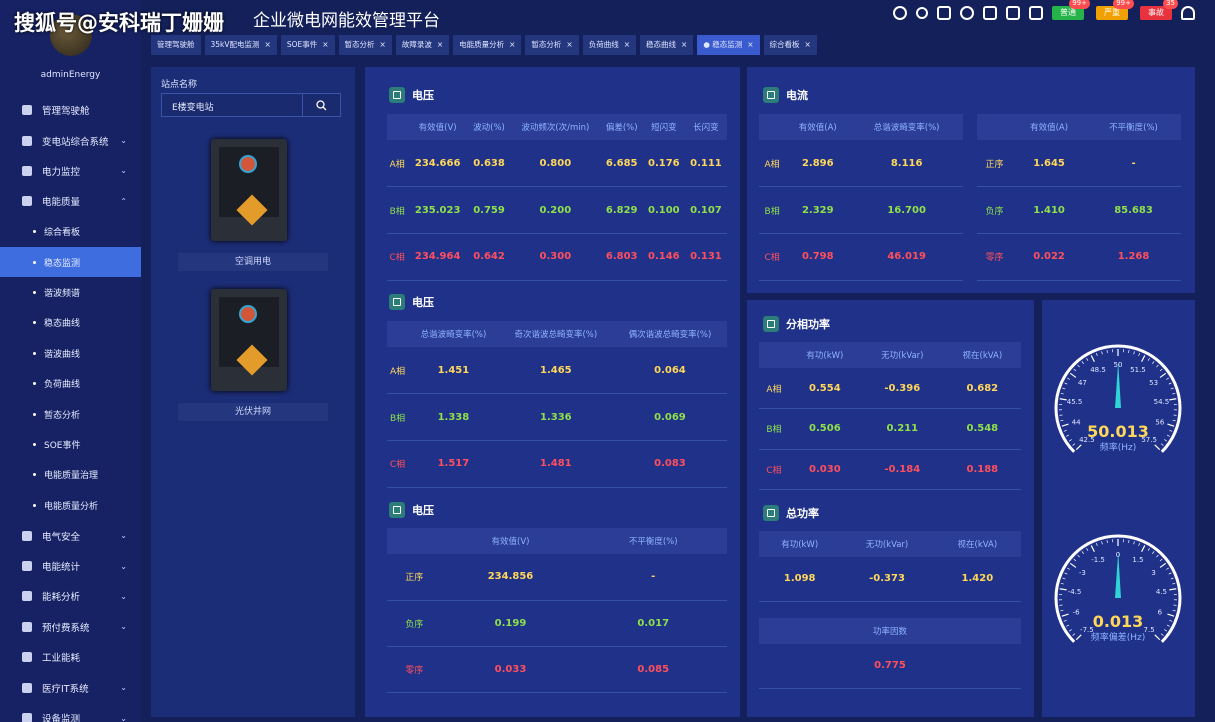 The width and height of the screenshot is (1215, 722). I want to click on column-header: 不平衡度(%), so click(1133, 127).